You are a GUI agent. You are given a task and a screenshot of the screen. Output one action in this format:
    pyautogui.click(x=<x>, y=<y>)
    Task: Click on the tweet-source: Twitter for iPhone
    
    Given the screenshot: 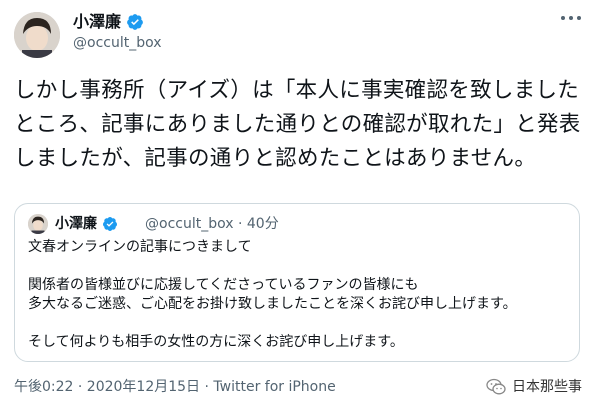 What is the action you would take?
    pyautogui.click(x=274, y=387)
    